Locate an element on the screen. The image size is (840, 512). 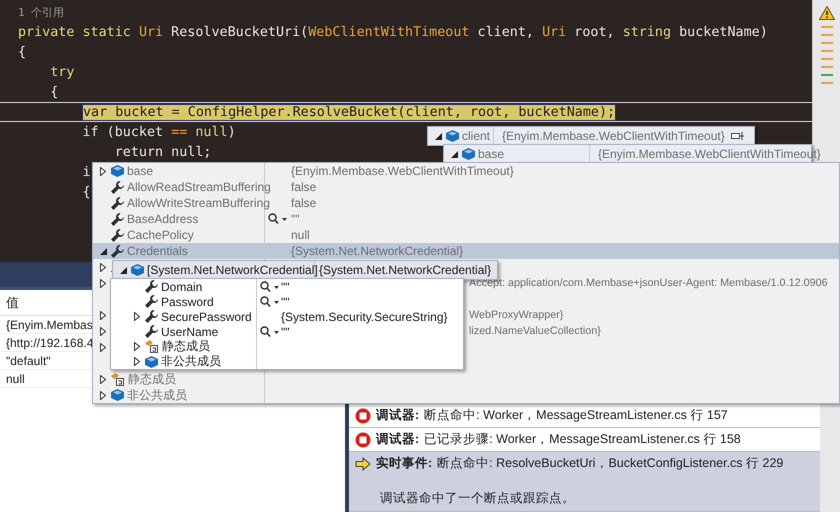
datatip-row: Domain "" is located at coordinates (287, 286).